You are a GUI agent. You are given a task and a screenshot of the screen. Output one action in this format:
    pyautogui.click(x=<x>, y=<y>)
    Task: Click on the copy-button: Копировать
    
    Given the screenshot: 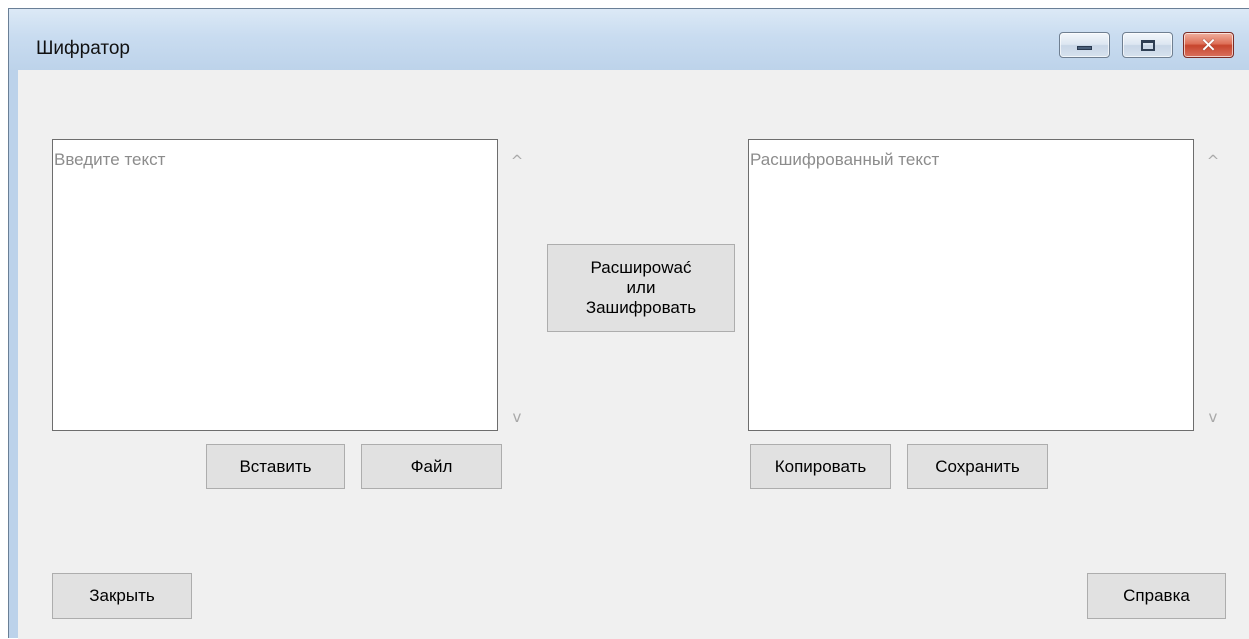 What is the action you would take?
    pyautogui.click(x=820, y=466)
    